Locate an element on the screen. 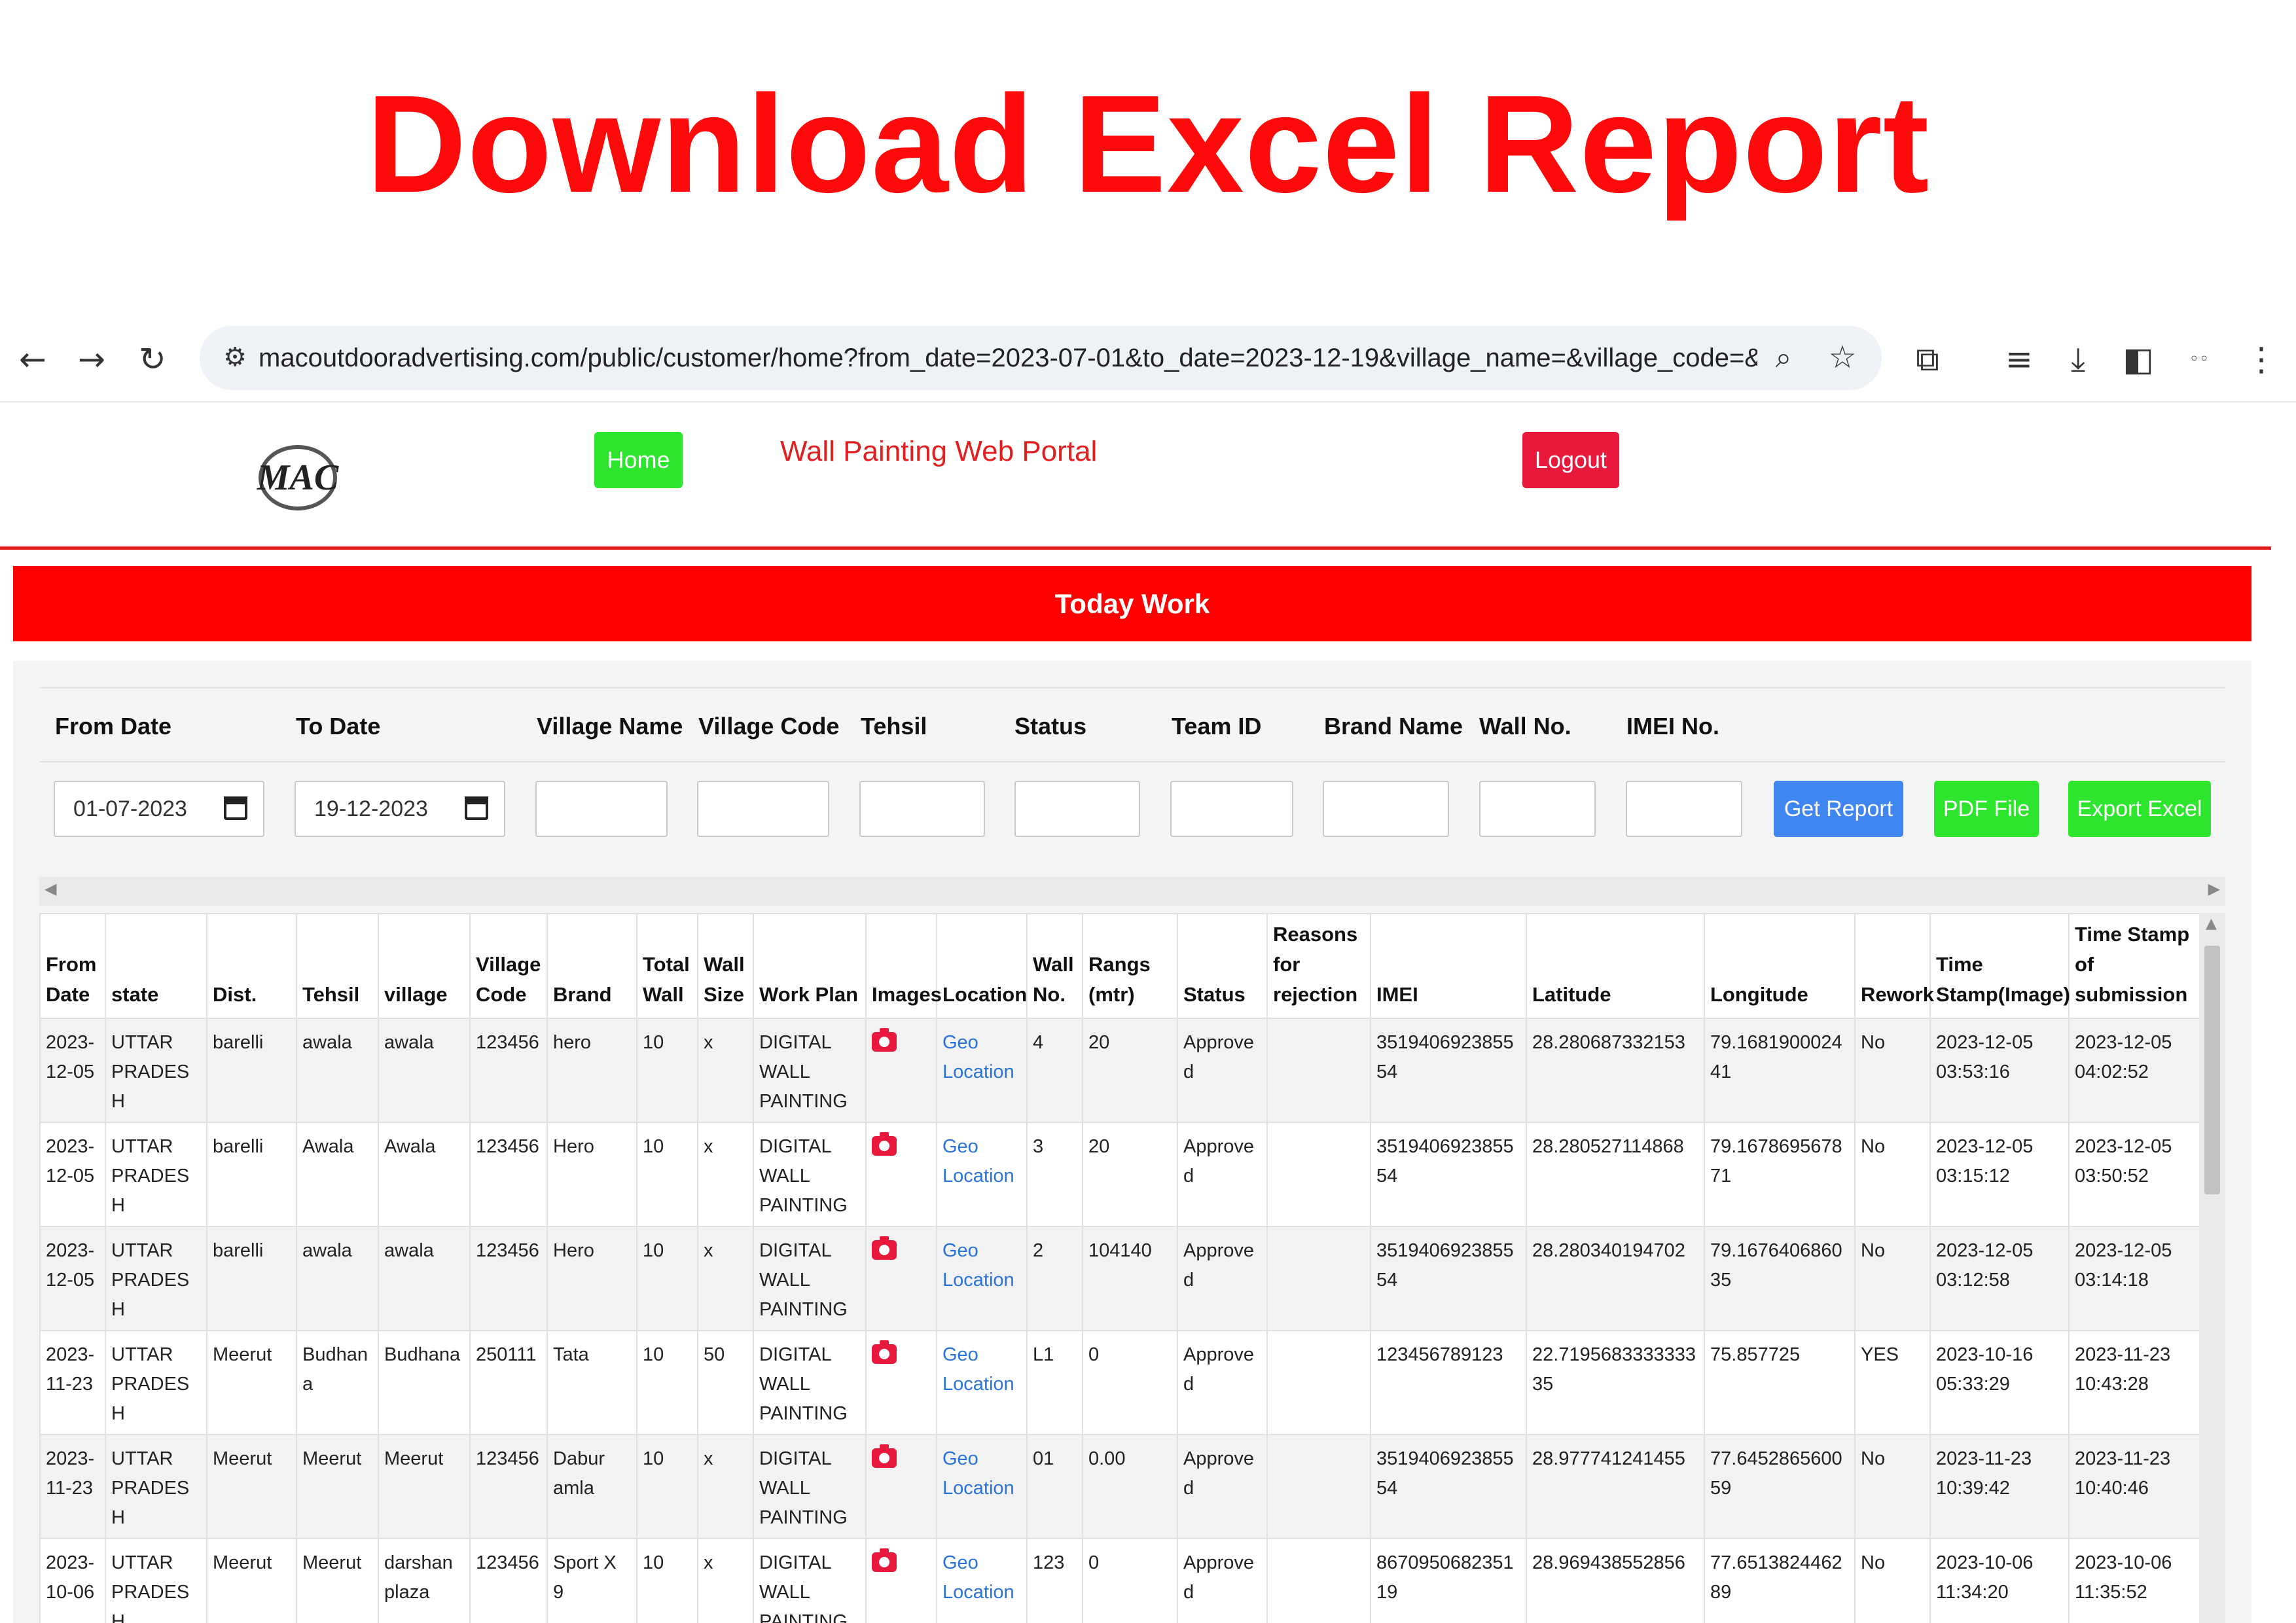 Image resolution: width=2296 pixels, height=1623 pixels. col-header: Rangs (mtr) is located at coordinates (1130, 966).